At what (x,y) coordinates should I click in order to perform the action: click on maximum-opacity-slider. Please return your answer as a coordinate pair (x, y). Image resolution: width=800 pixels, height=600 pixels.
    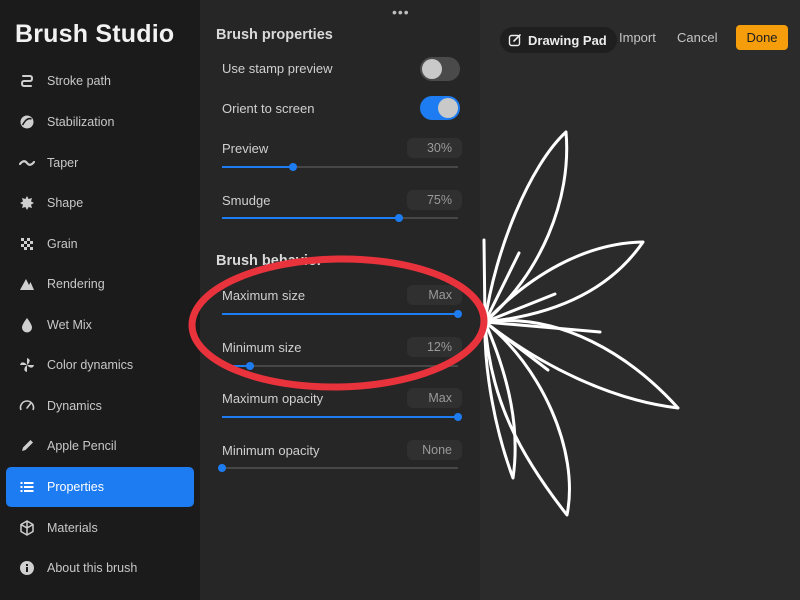
    Looking at the image, I should click on (342, 417).